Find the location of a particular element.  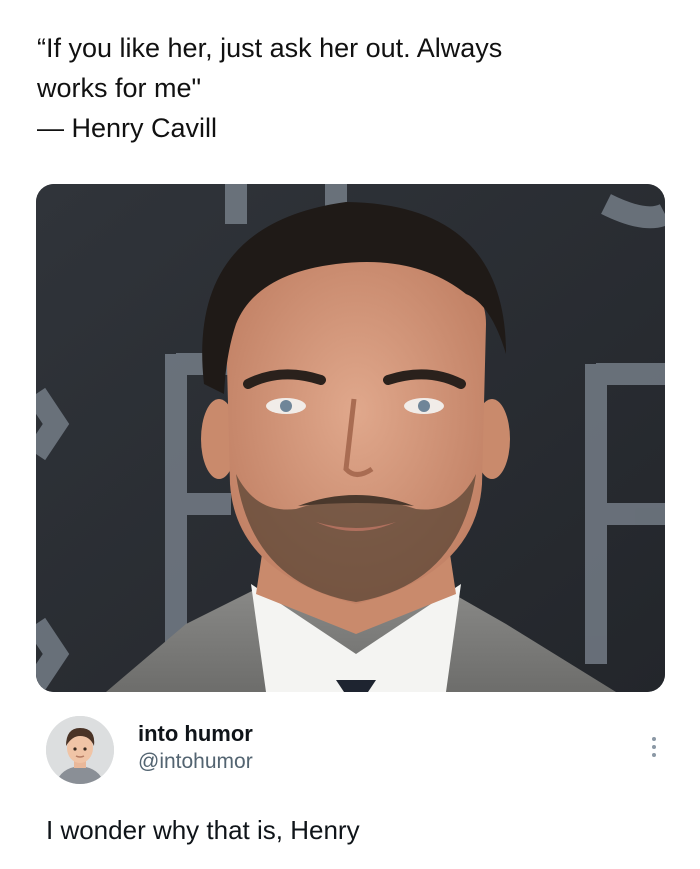

more-vertical-icon is located at coordinates (654, 747).